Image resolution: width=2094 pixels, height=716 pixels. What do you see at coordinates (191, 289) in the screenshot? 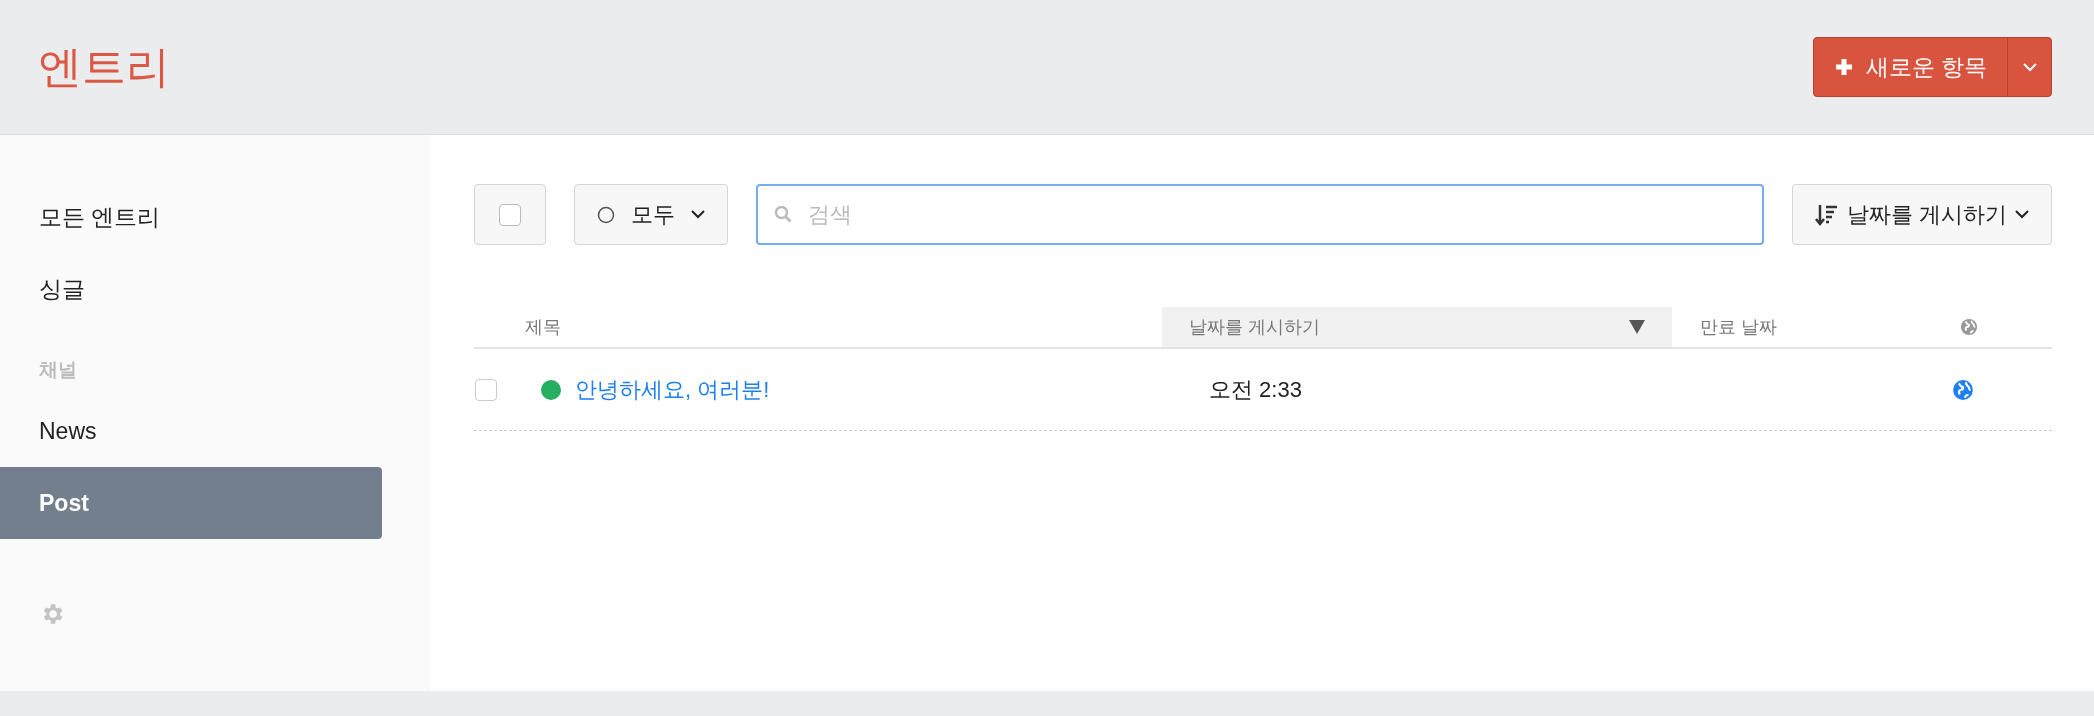
I see `sidebar-item: 싱글` at bounding box center [191, 289].